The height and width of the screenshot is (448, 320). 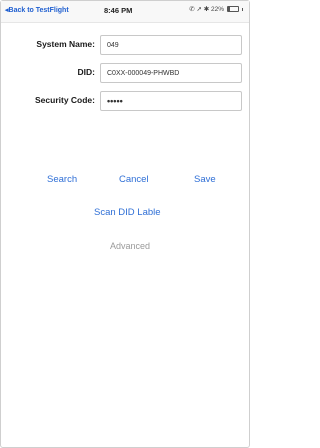 I want to click on back-to-testflight-link: ◂Back to TestFlight, so click(x=37, y=10).